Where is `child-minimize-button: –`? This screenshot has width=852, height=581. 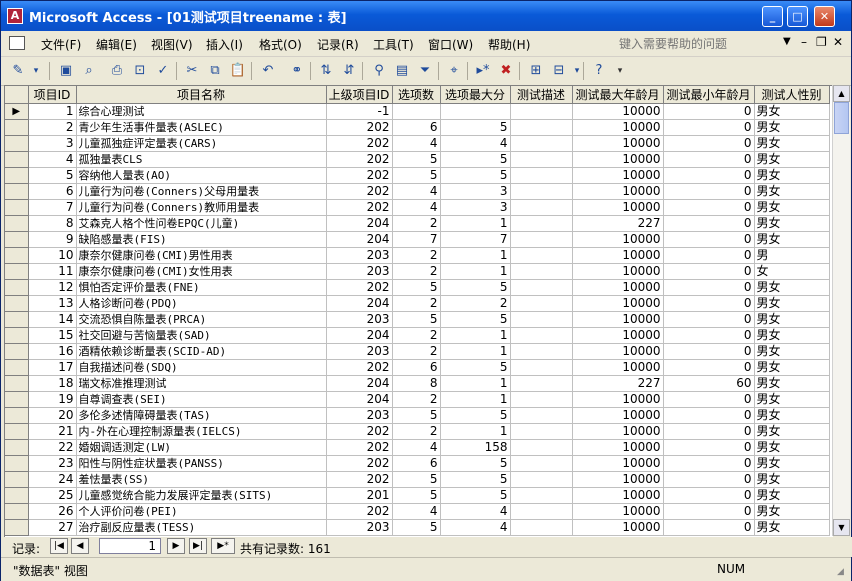 child-minimize-button: – is located at coordinates (804, 42).